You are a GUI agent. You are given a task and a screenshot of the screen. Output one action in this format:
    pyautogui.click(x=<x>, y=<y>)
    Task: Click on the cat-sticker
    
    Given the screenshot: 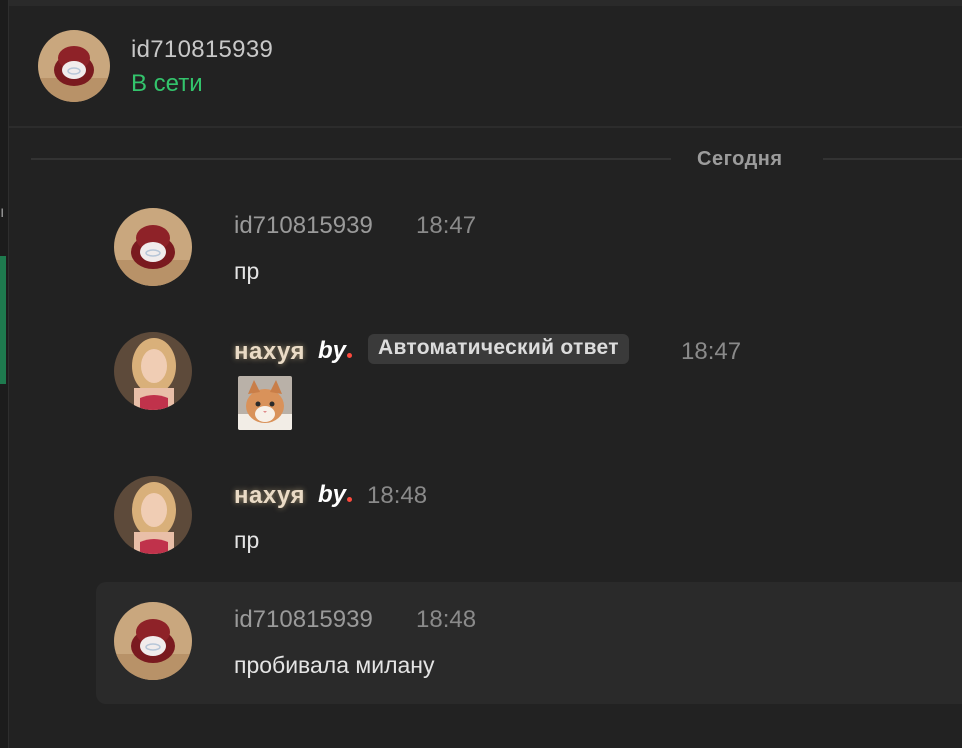 What is the action you would take?
    pyautogui.click(x=265, y=403)
    